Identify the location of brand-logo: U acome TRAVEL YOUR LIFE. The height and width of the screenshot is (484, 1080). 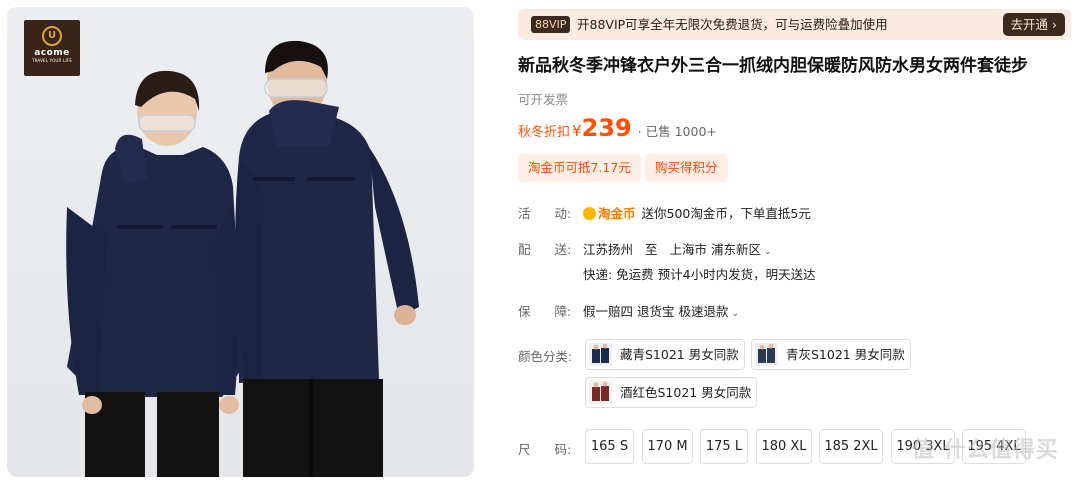
(52, 48).